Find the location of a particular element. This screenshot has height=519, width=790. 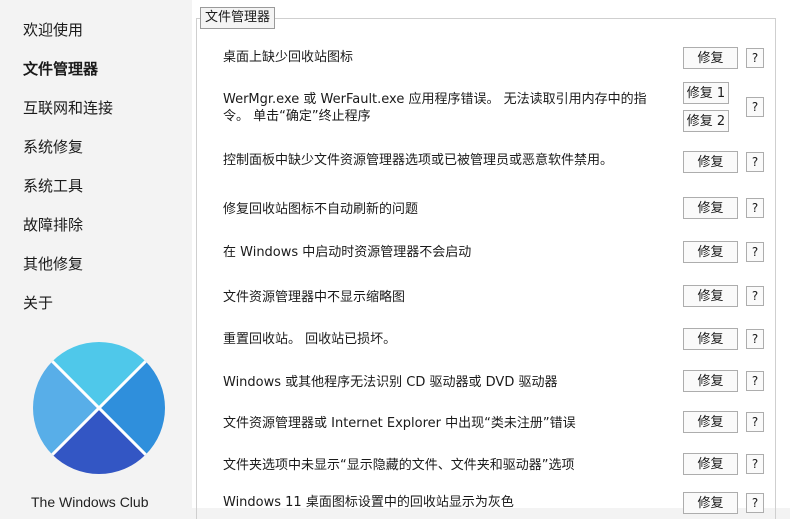

nav-item-internet-connectivity: 互联网和连接 is located at coordinates (68, 108).